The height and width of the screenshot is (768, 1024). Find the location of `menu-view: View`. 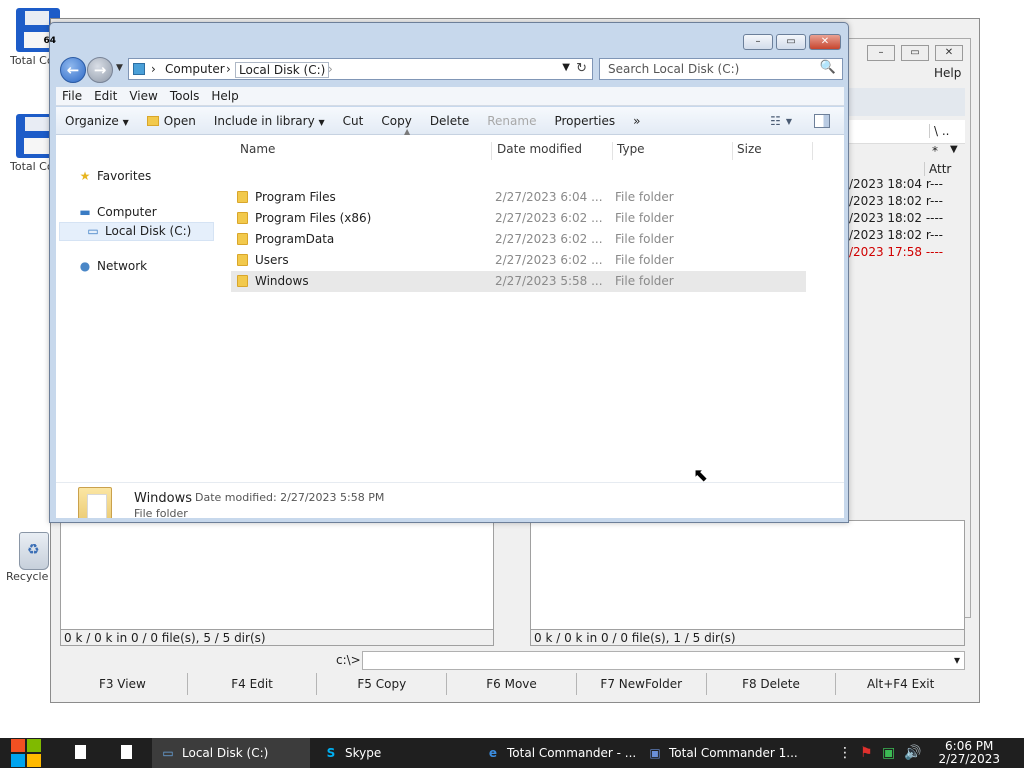

menu-view: View is located at coordinates (143, 96).